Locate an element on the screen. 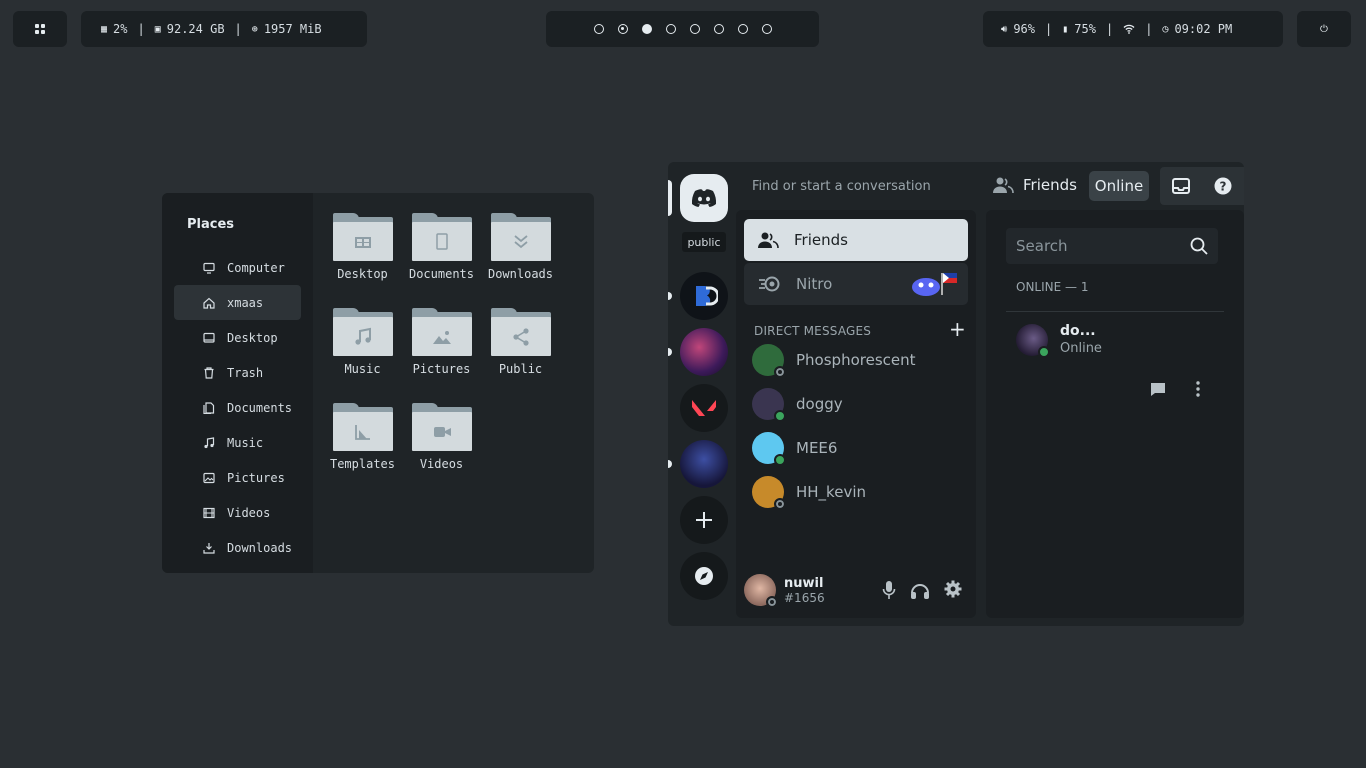 The height and width of the screenshot is (768, 1366). volume-indicator: 🔊︎ 96% is located at coordinates (1018, 29).